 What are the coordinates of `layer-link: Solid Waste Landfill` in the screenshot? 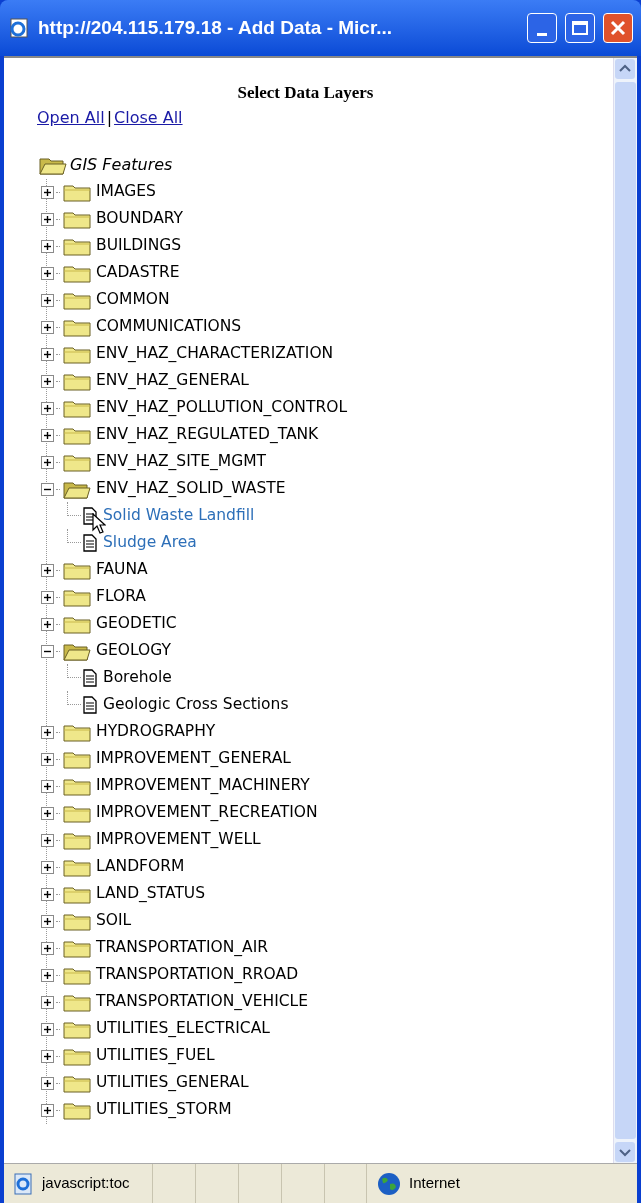 It's located at (179, 516).